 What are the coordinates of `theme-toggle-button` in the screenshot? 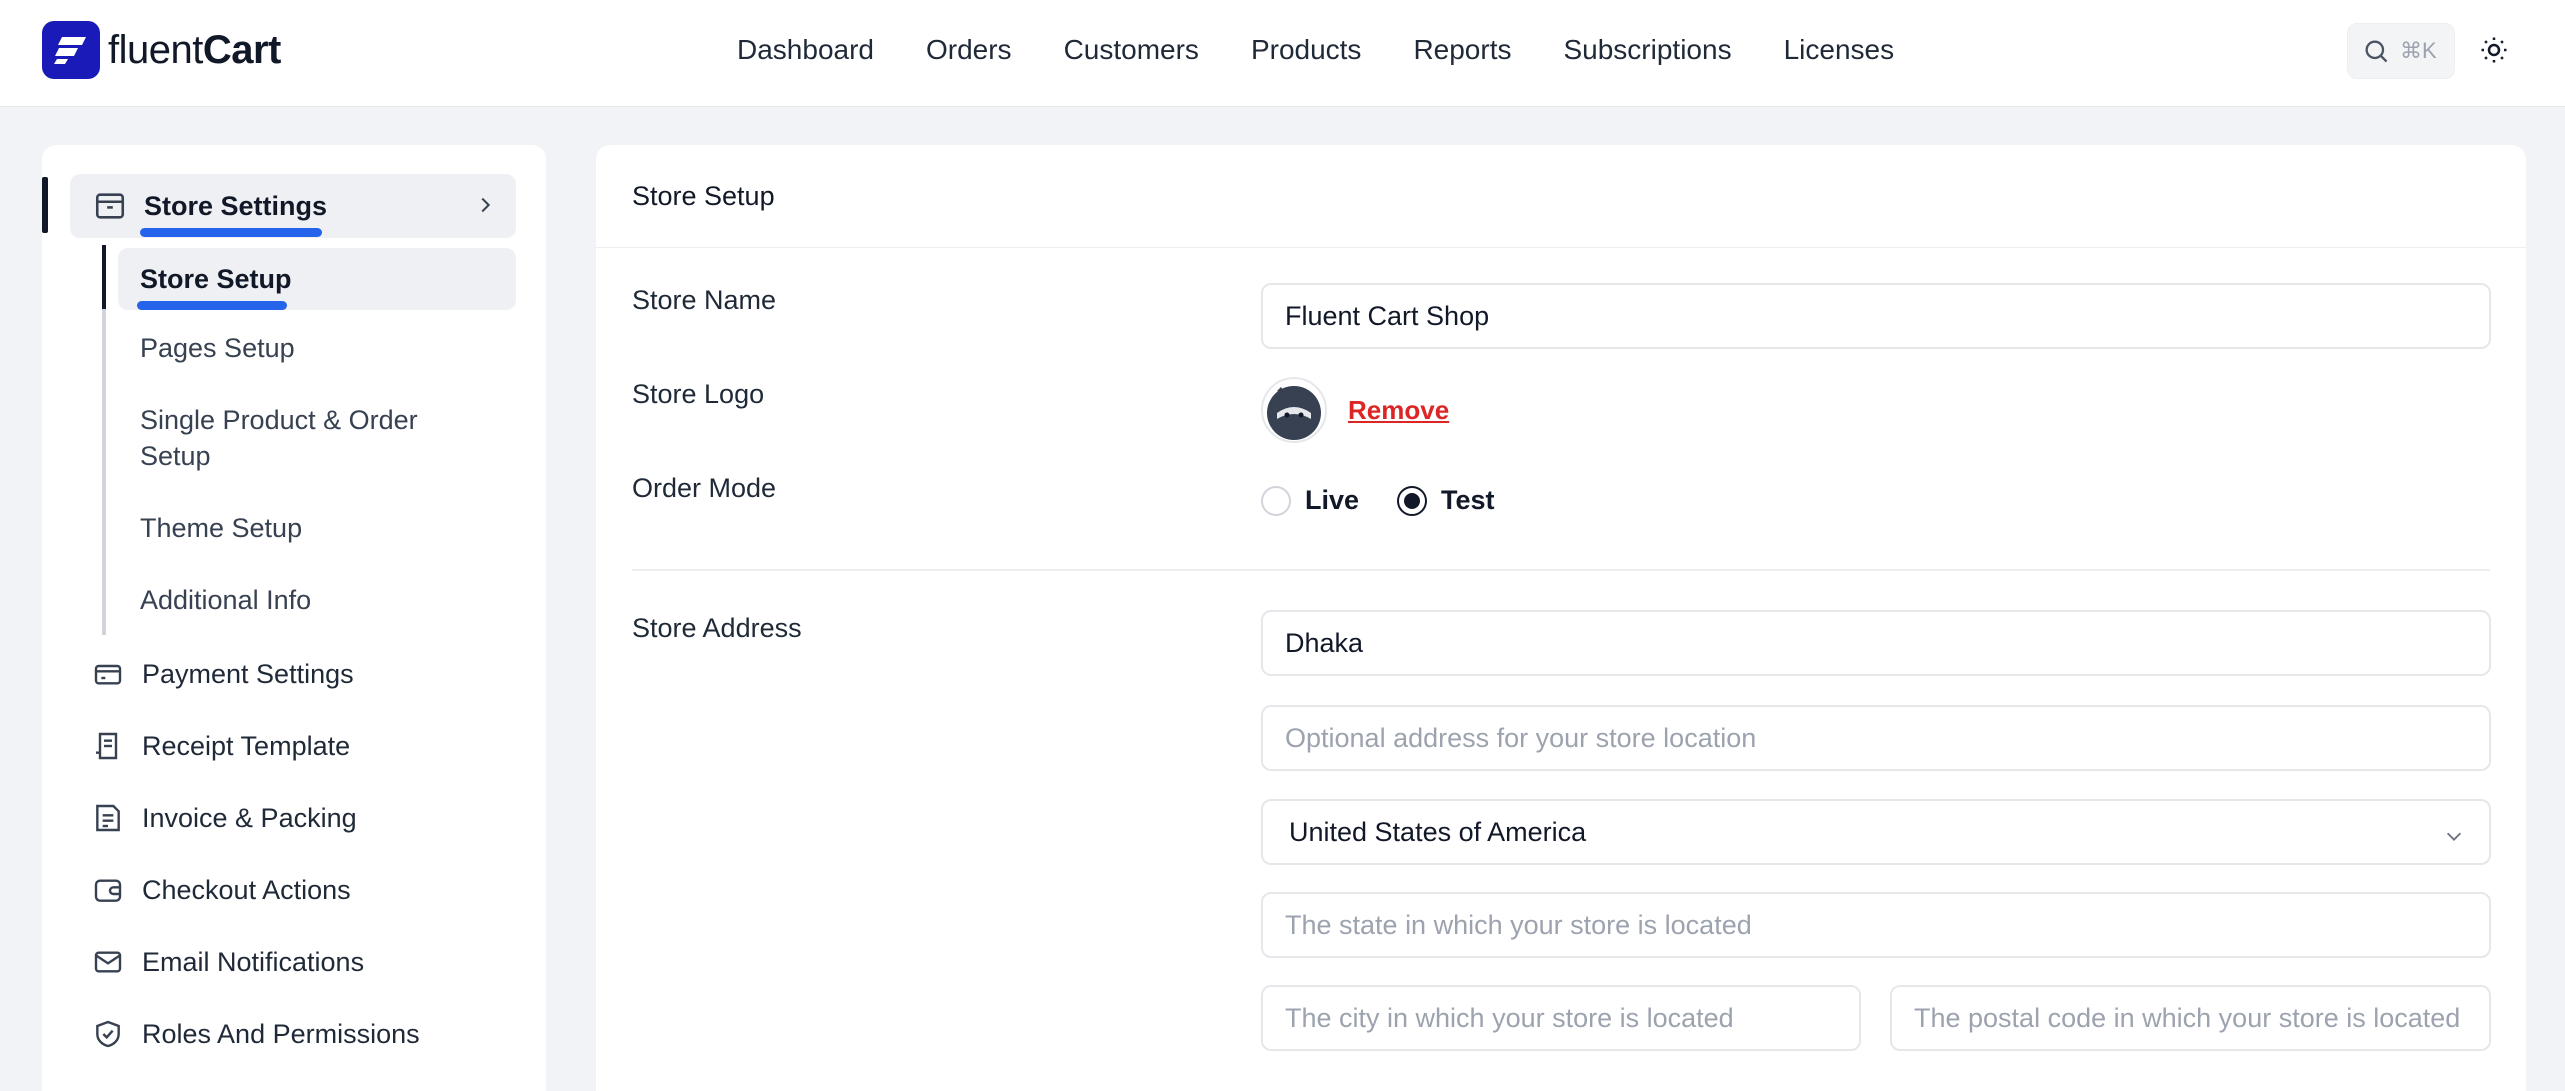 It's located at (2494, 50).